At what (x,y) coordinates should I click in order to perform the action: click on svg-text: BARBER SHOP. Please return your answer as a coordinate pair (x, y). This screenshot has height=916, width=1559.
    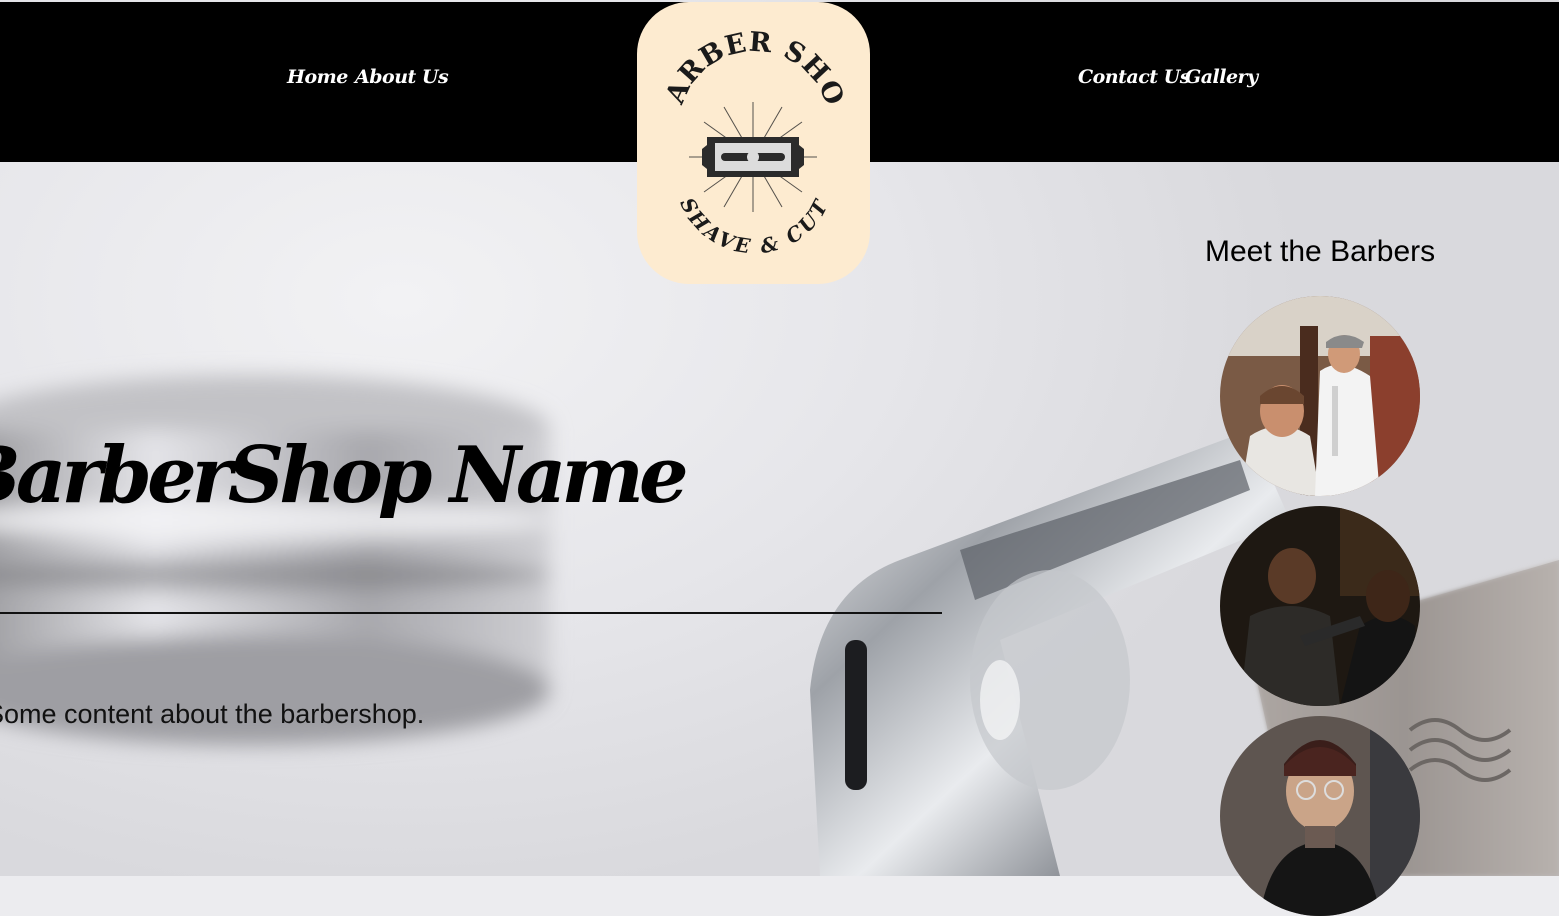
    Looking at the image, I should click on (743, 56).